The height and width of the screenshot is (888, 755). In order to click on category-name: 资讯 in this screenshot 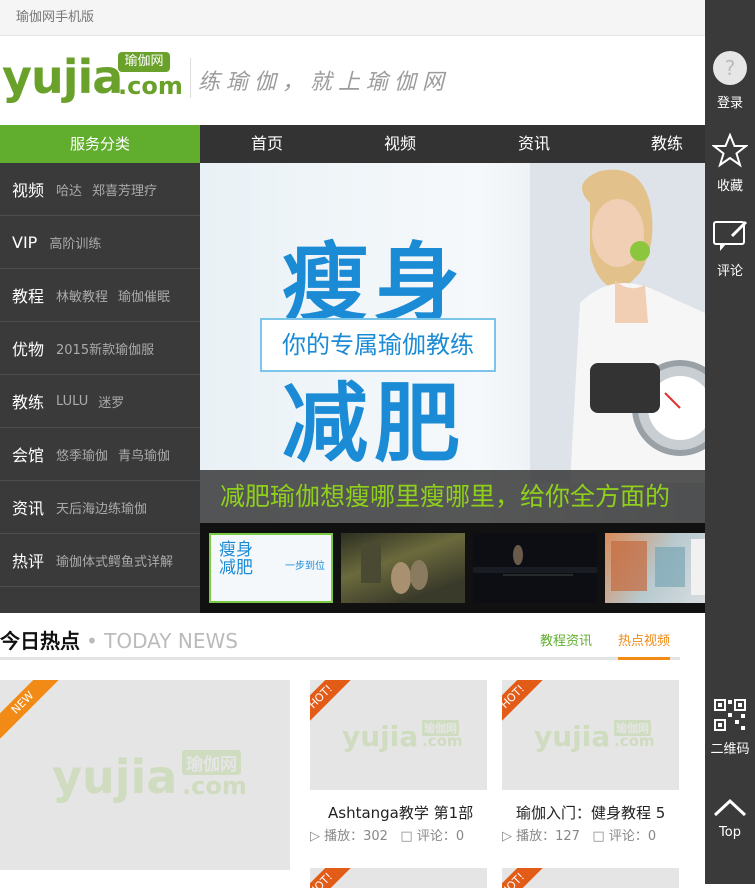, I will do `click(28, 507)`.